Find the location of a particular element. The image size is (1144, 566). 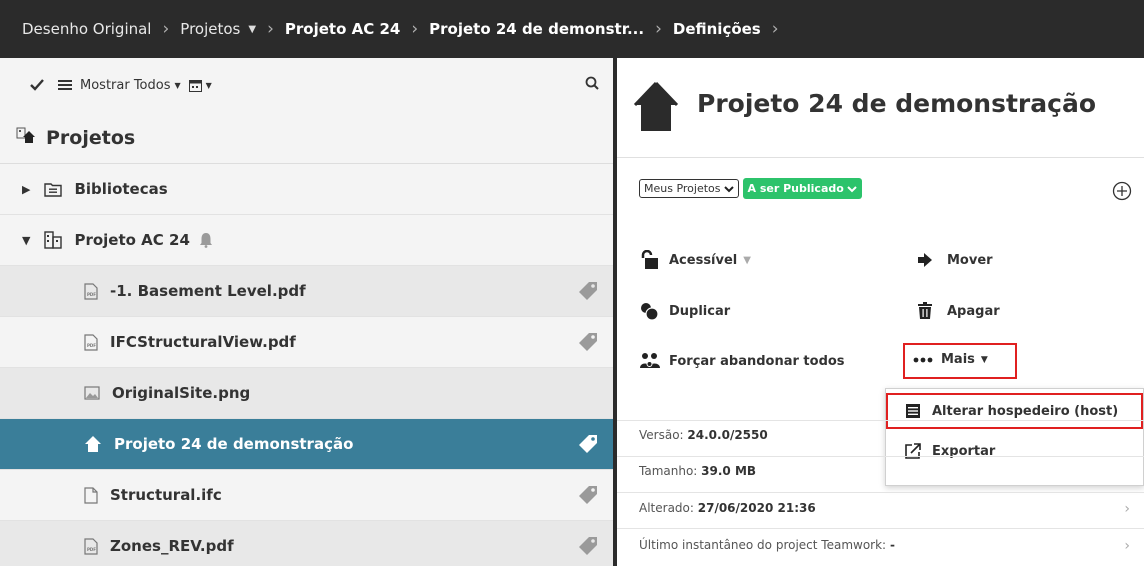

show-all-filter: Mostrar Todos ▼ is located at coordinates (130, 85).